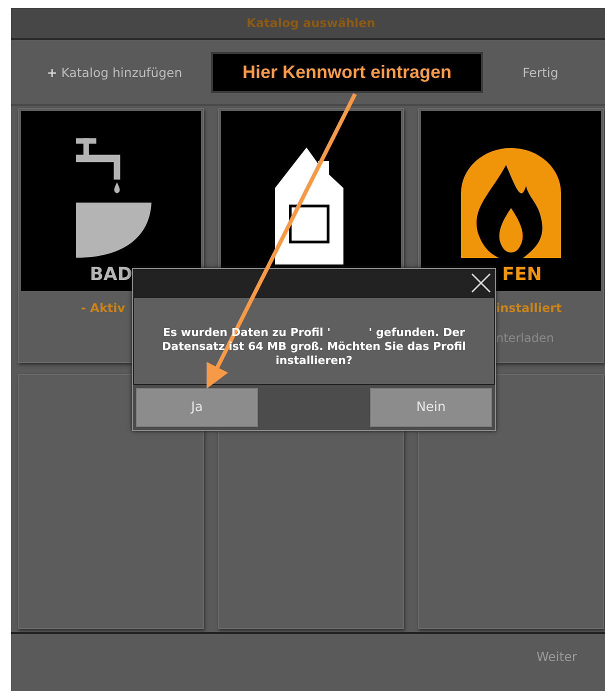  What do you see at coordinates (540, 72) in the screenshot?
I see `done-button: Fertig` at bounding box center [540, 72].